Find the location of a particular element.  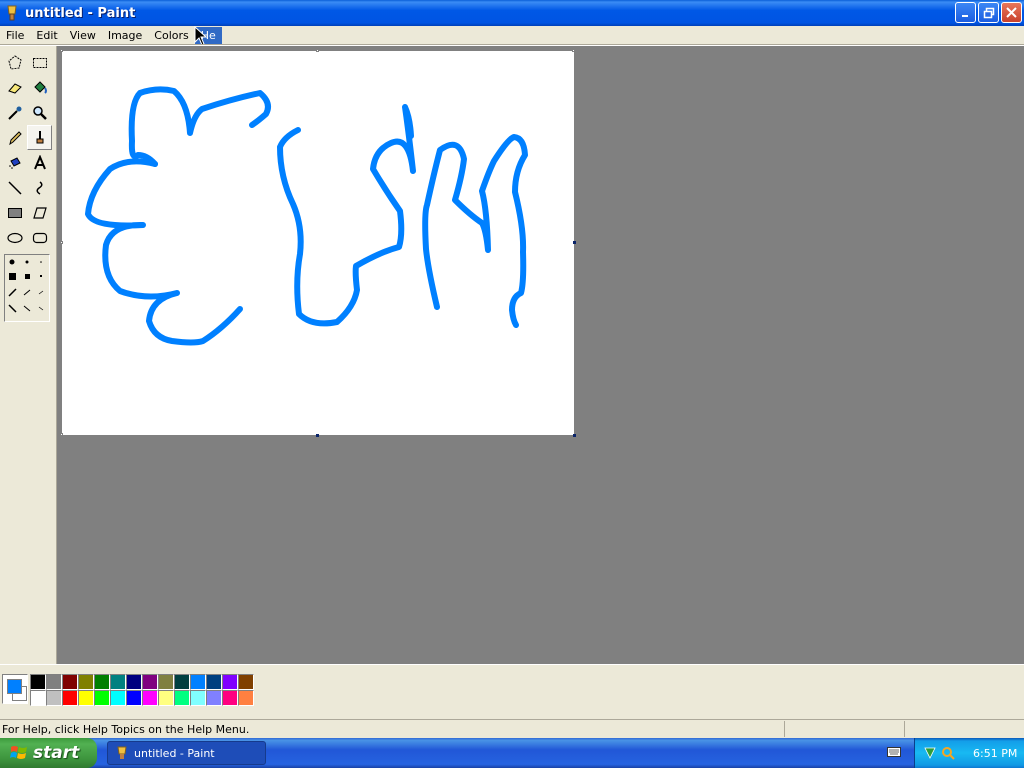

keyboard-icon is located at coordinates (894, 752).